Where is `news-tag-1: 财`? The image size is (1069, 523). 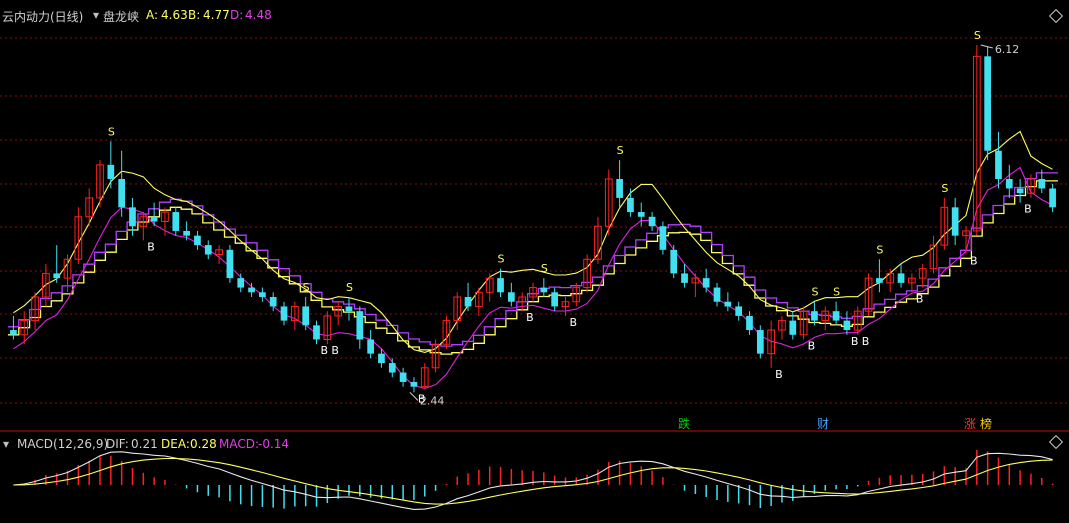 news-tag-1: 财 is located at coordinates (823, 424).